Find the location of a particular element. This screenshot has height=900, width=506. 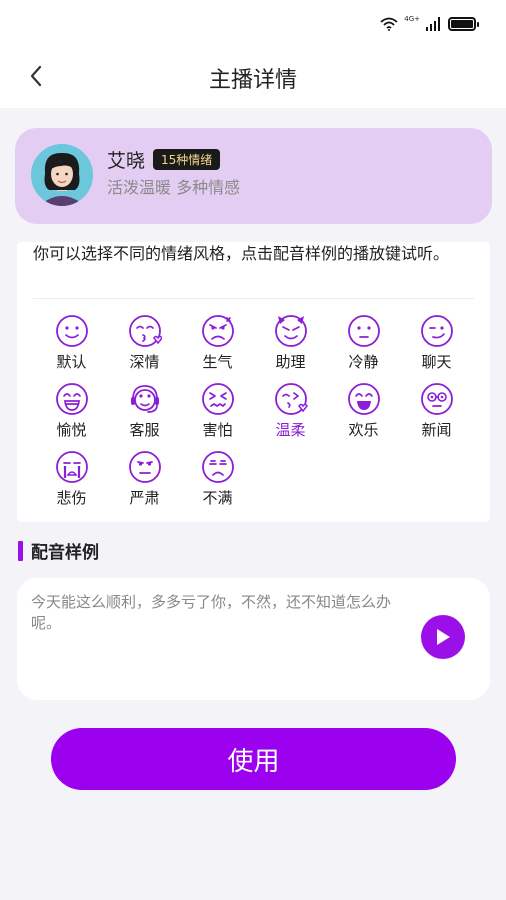

divider is located at coordinates (253, 298).